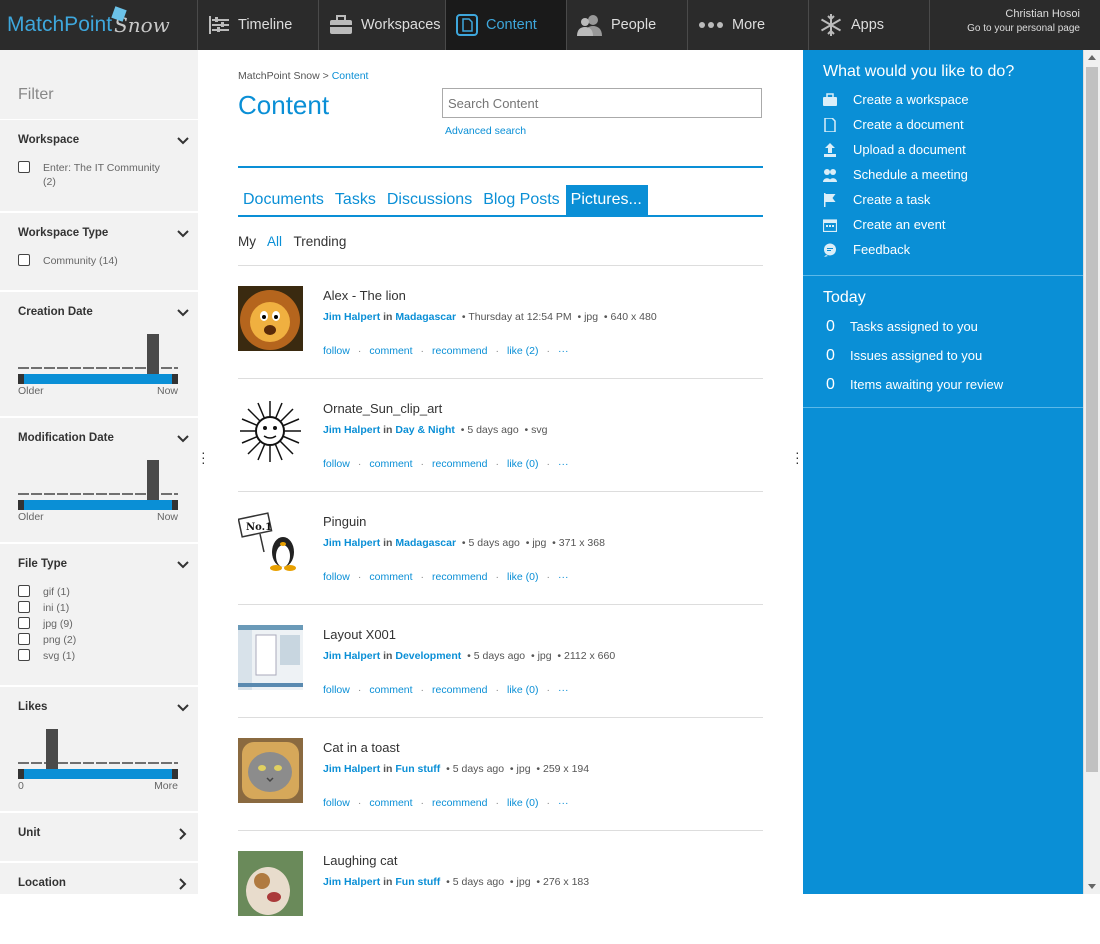 This screenshot has width=1100, height=944. I want to click on filter-heading: Location, so click(104, 885).